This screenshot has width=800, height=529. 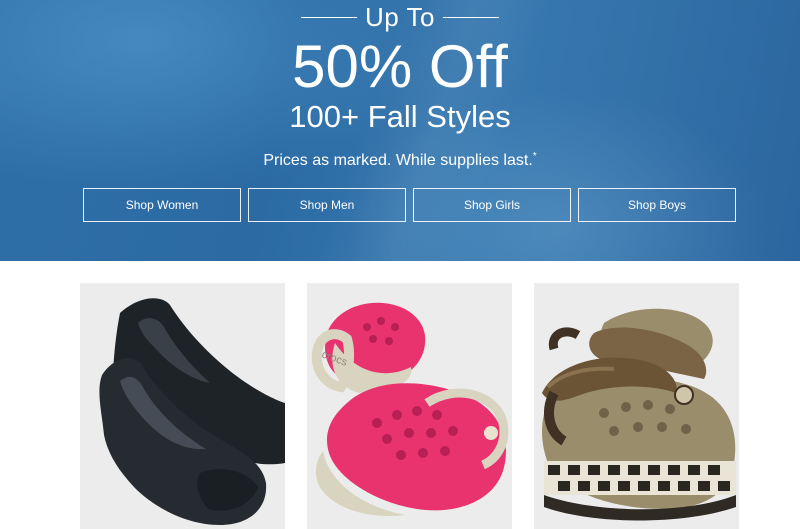 I want to click on product-card-pink-clogs: crocs, so click(x=409, y=406).